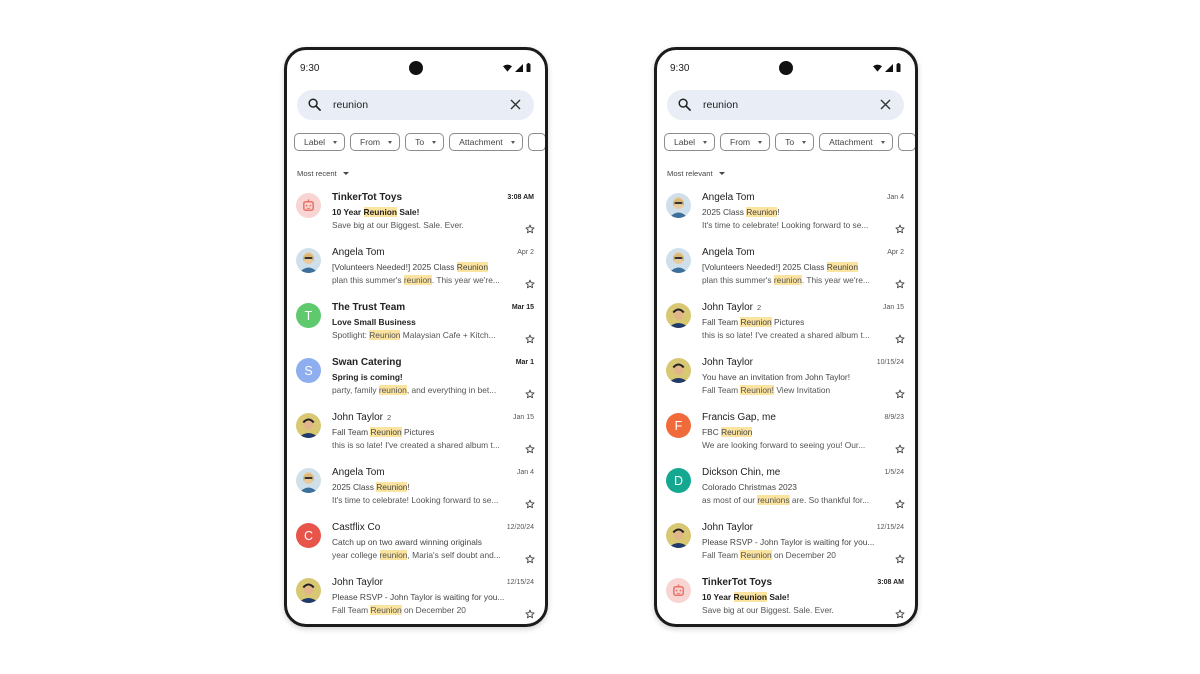  I want to click on chip-label: From, so click(370, 142).